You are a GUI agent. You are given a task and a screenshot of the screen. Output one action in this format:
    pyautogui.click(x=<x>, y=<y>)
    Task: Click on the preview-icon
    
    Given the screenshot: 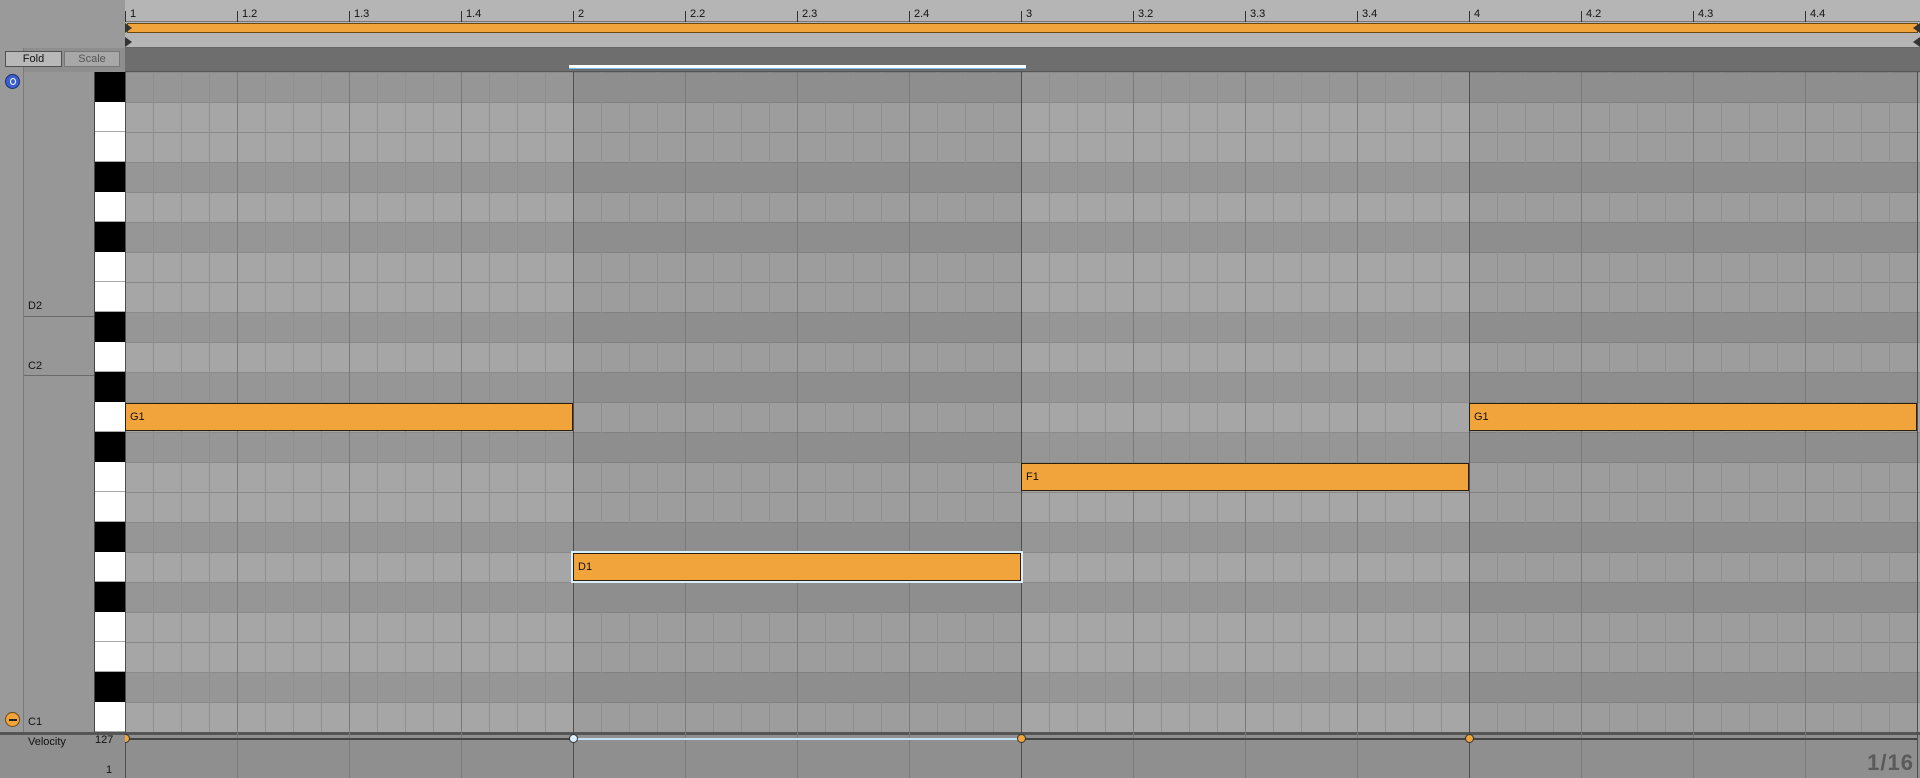 What is the action you would take?
    pyautogui.click(x=12, y=719)
    